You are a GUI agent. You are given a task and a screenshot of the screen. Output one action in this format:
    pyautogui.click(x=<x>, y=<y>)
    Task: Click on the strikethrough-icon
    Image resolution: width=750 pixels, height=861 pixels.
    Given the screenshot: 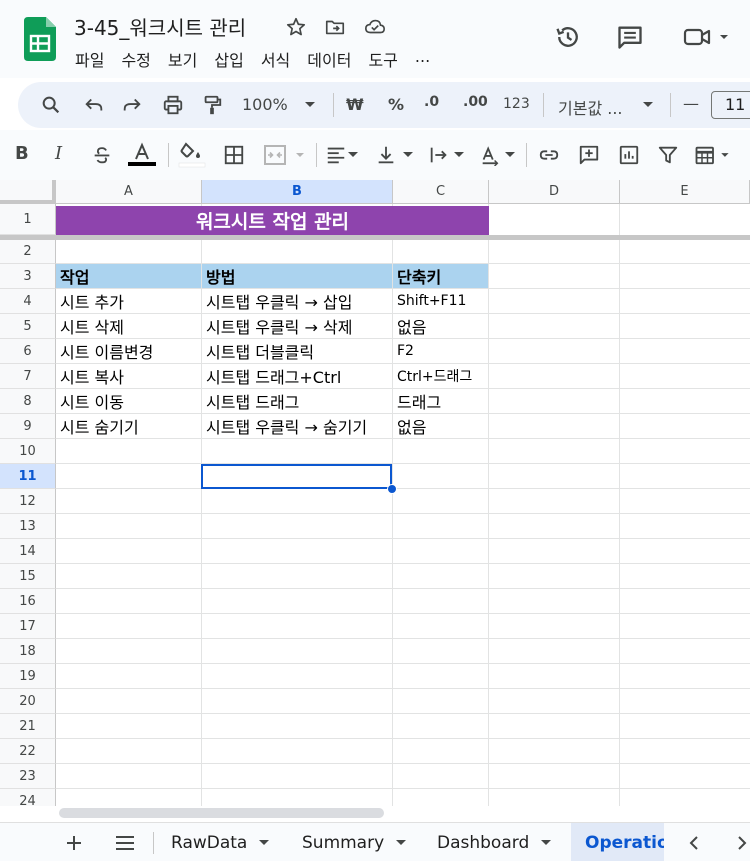 What is the action you would take?
    pyautogui.click(x=102, y=155)
    